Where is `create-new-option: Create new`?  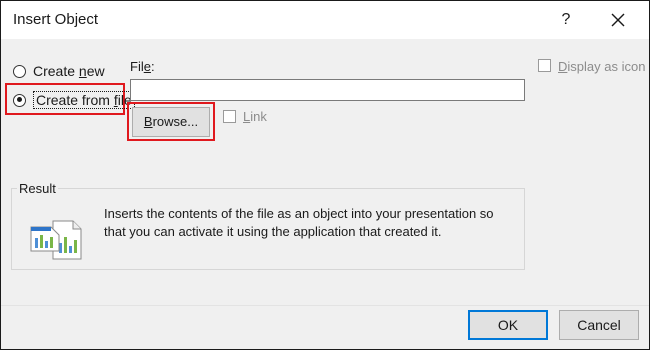 create-new-option: Create new is located at coordinates (59, 71).